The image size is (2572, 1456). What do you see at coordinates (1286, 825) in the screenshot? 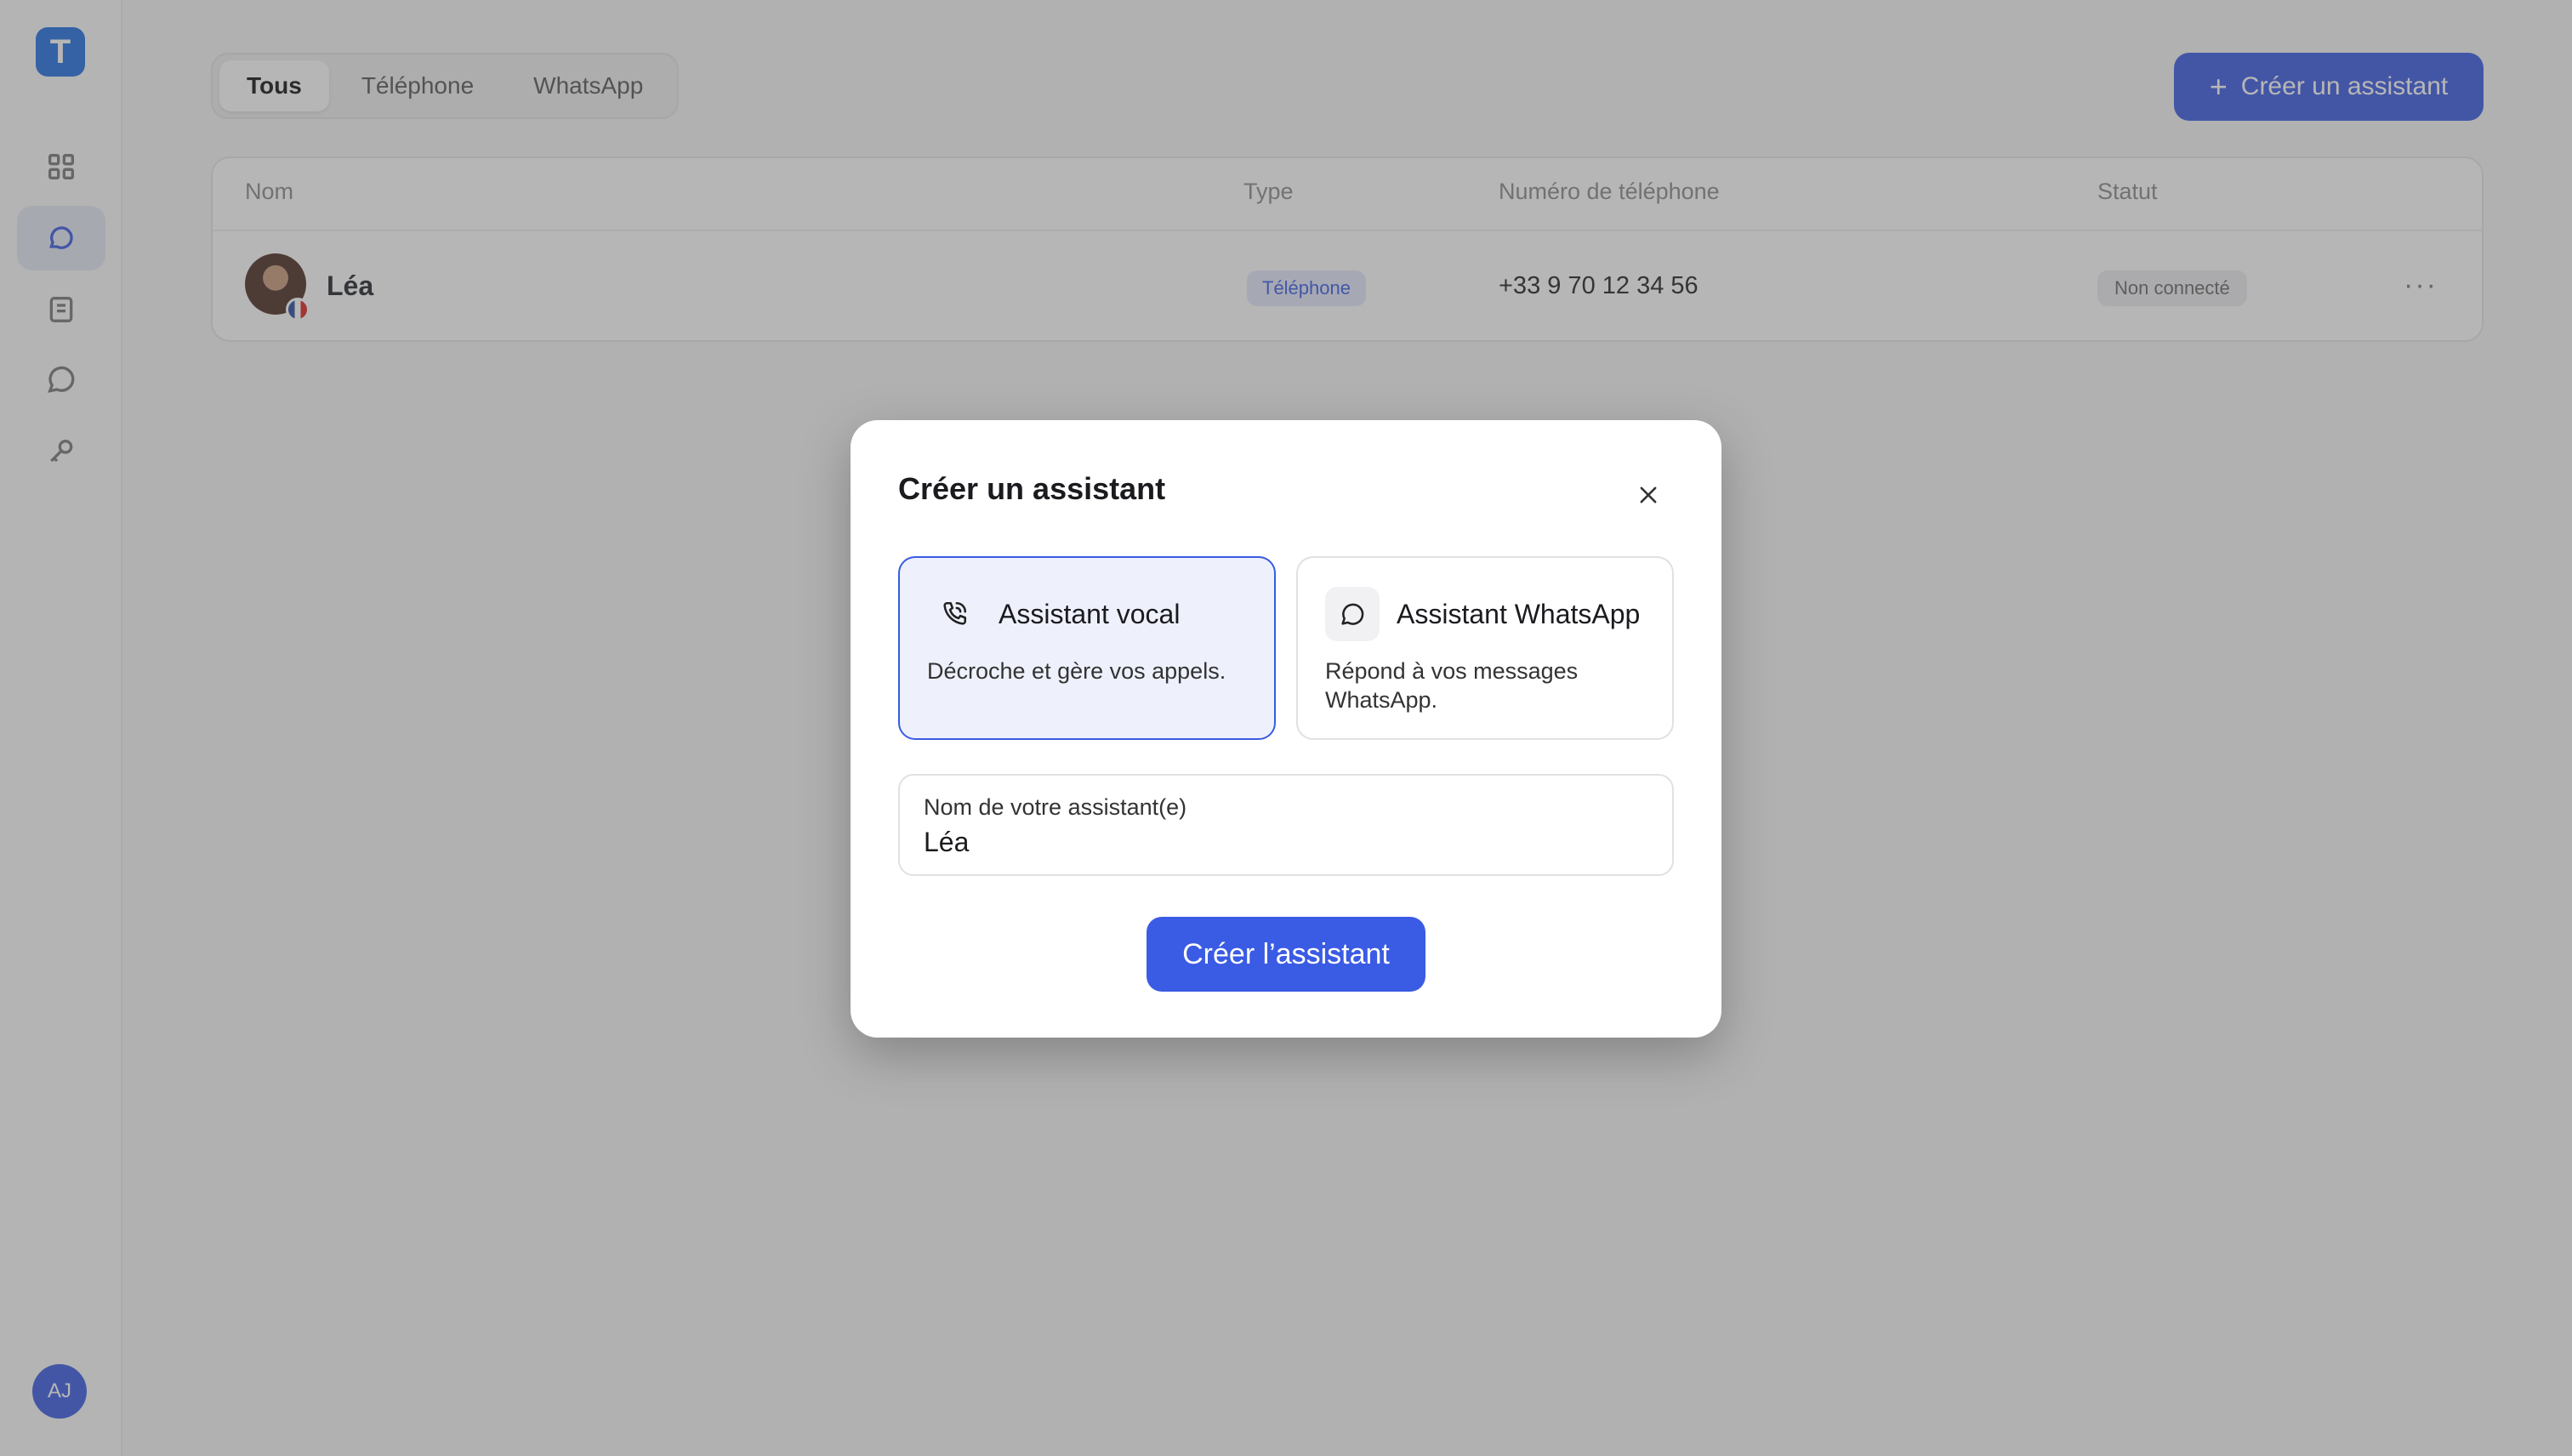
I see `assistant-name-field: Nom de votre assistant(e)` at bounding box center [1286, 825].